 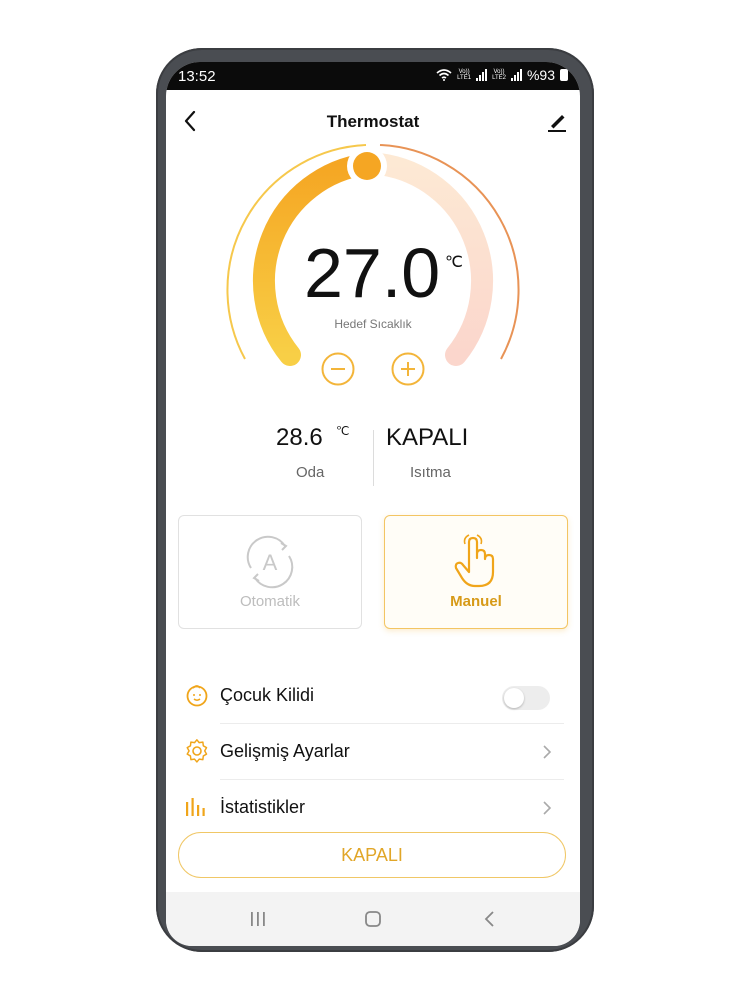 I want to click on recent-apps-icon, so click(x=258, y=919).